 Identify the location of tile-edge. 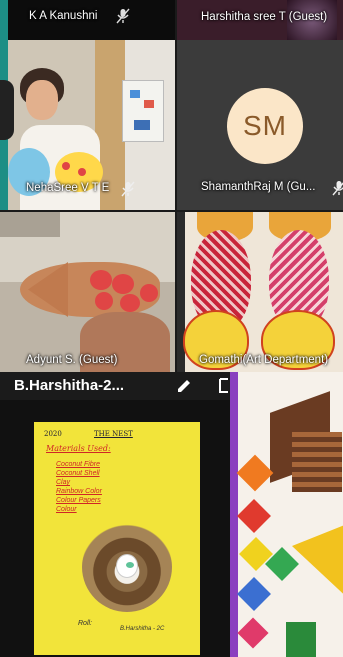
(4, 20).